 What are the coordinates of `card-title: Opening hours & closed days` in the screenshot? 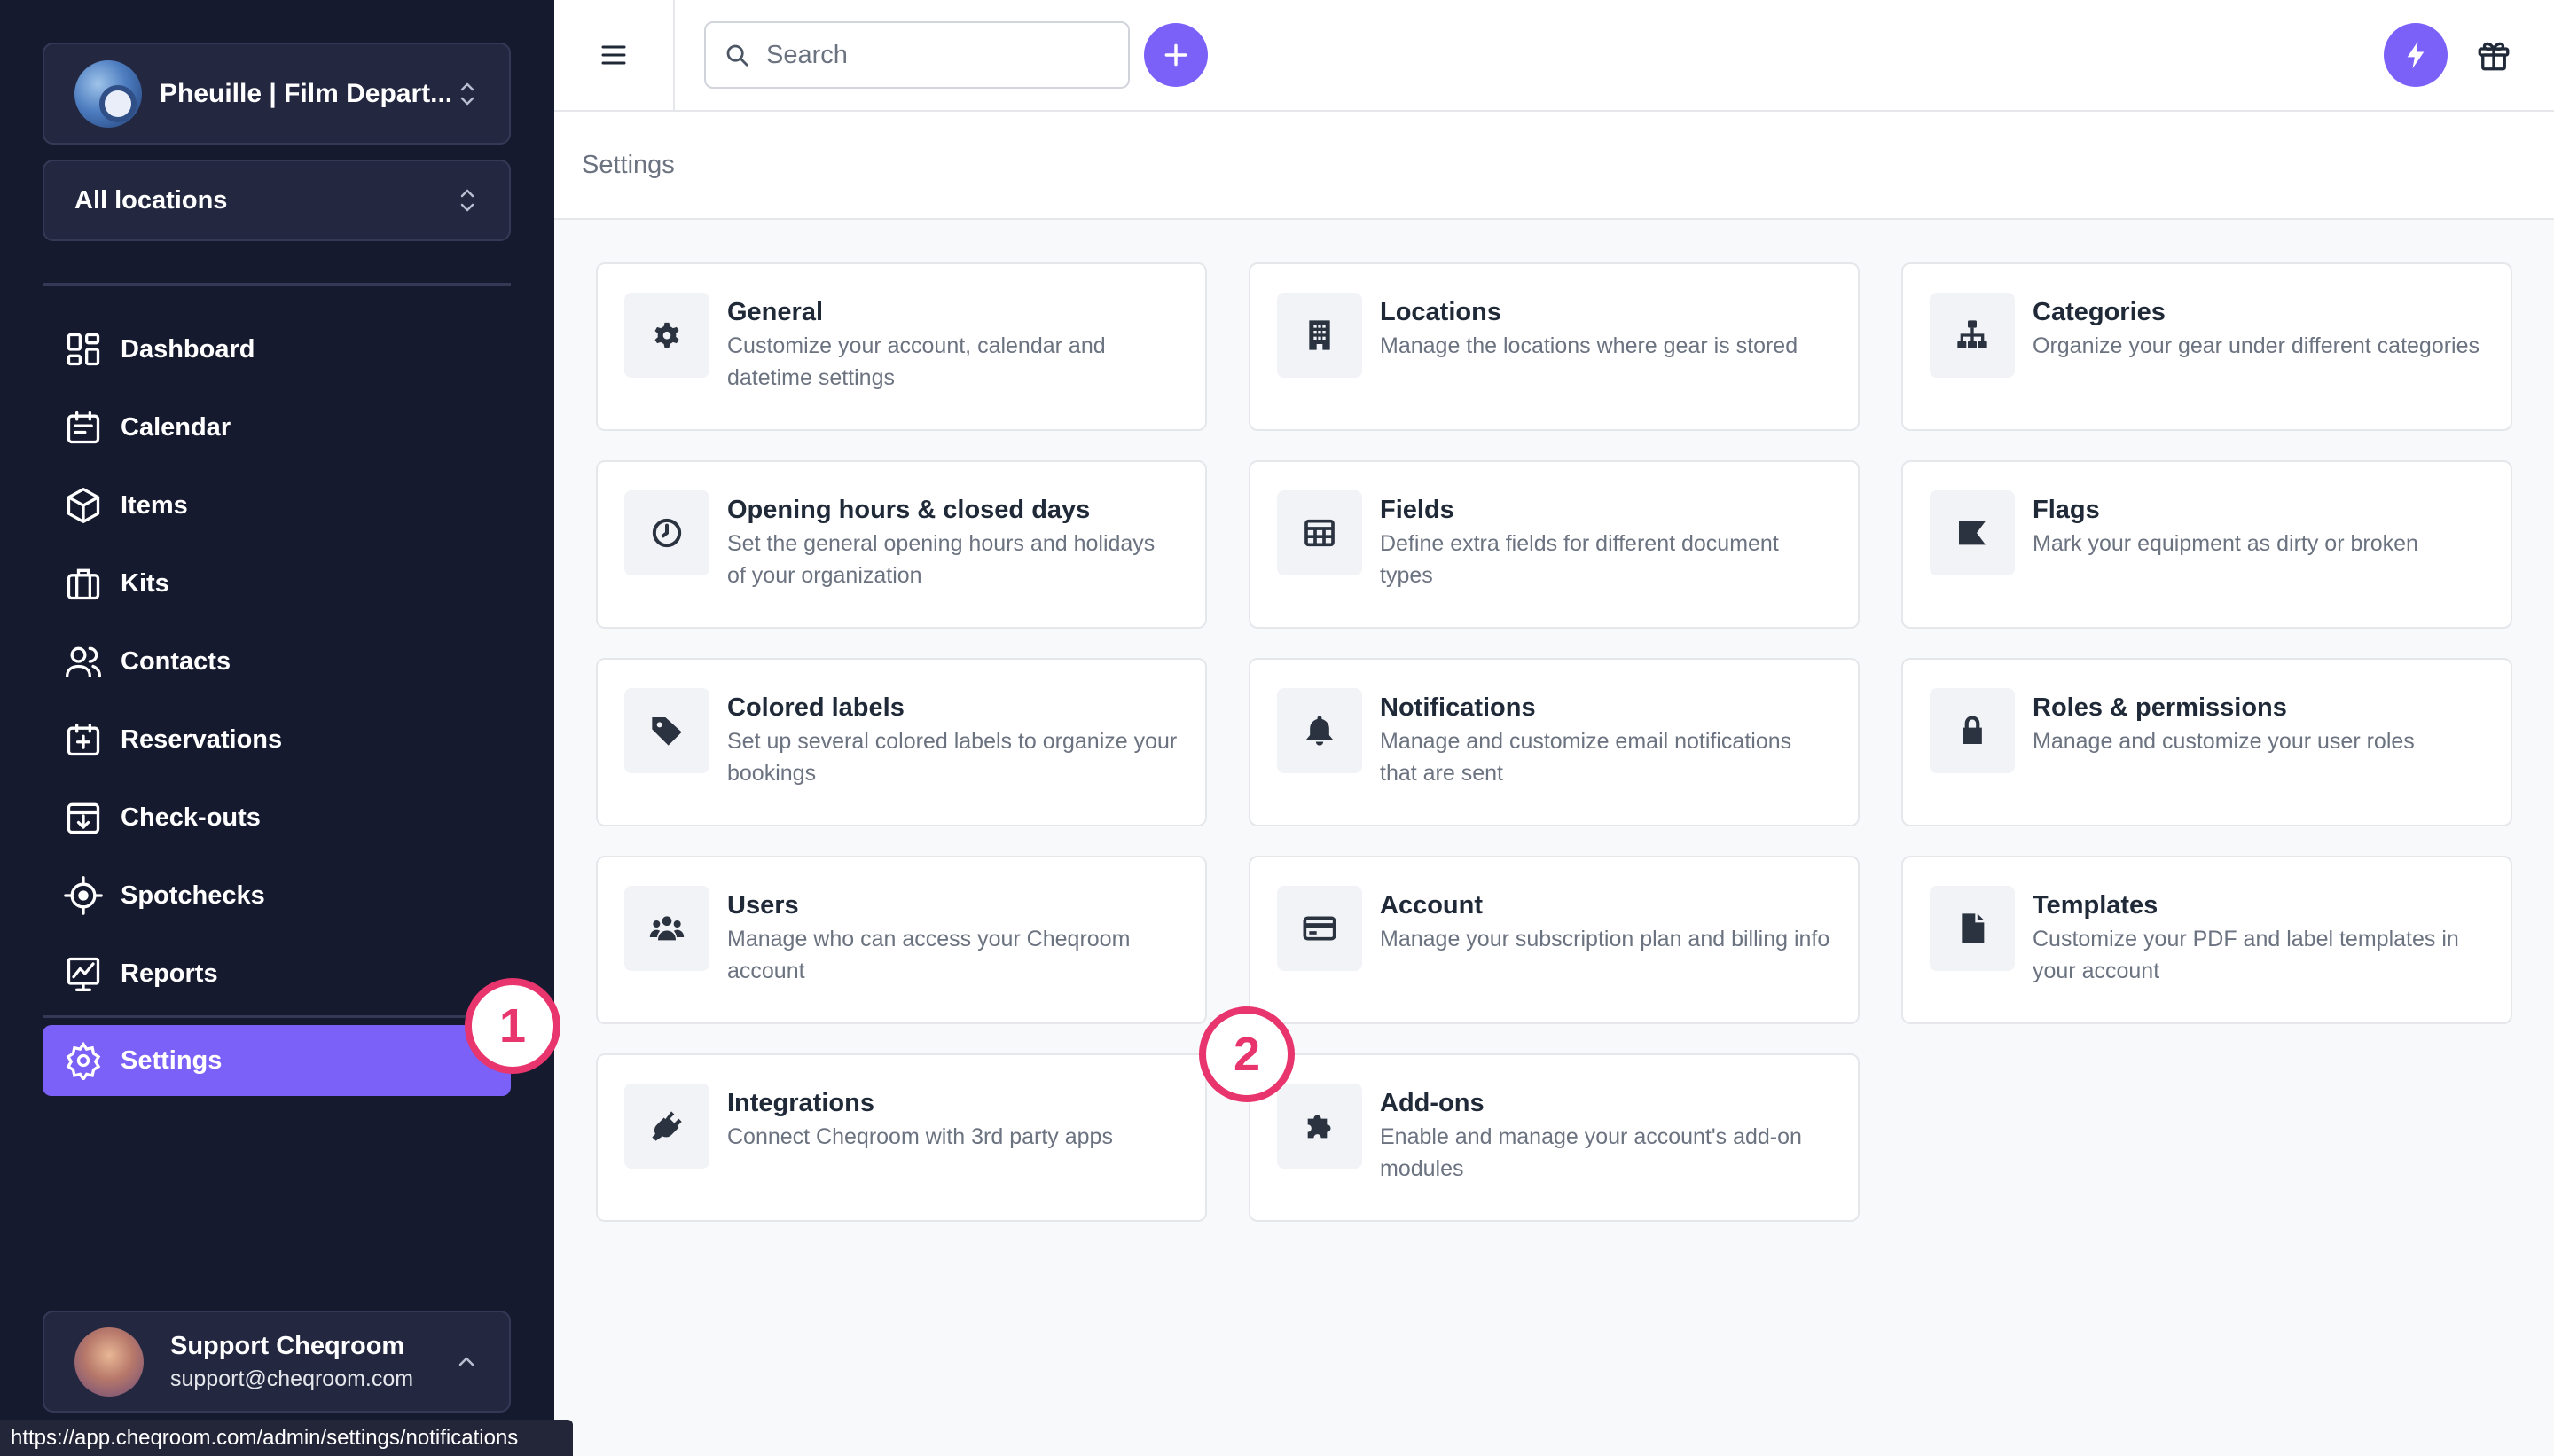 It's located at (909, 510).